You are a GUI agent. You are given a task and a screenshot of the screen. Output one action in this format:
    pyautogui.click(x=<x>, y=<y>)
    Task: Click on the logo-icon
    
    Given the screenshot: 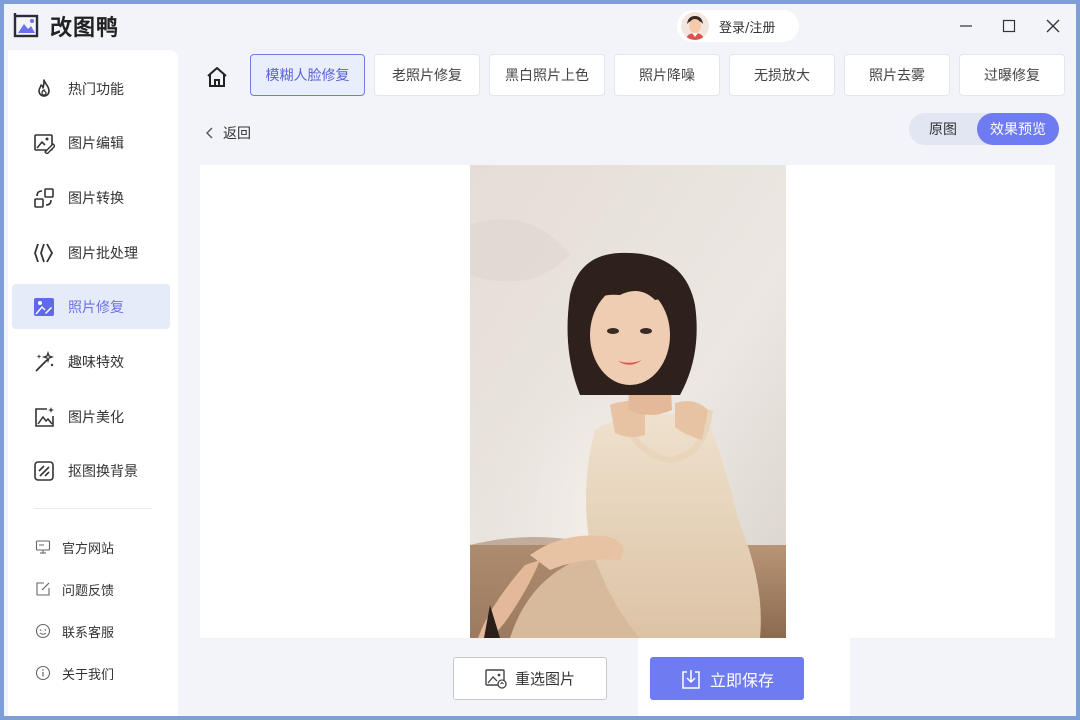 What is the action you would take?
    pyautogui.click(x=26, y=25)
    